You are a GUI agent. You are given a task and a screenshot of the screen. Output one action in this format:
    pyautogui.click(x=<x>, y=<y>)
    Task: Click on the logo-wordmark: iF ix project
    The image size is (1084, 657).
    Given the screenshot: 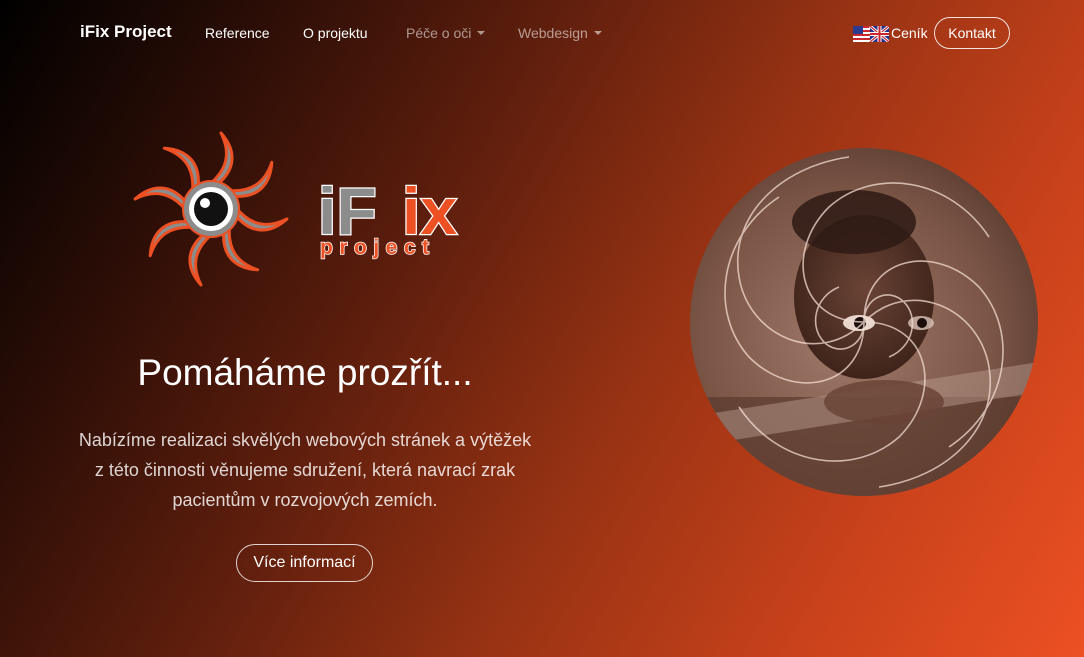 What is the action you would take?
    pyautogui.click(x=392, y=218)
    